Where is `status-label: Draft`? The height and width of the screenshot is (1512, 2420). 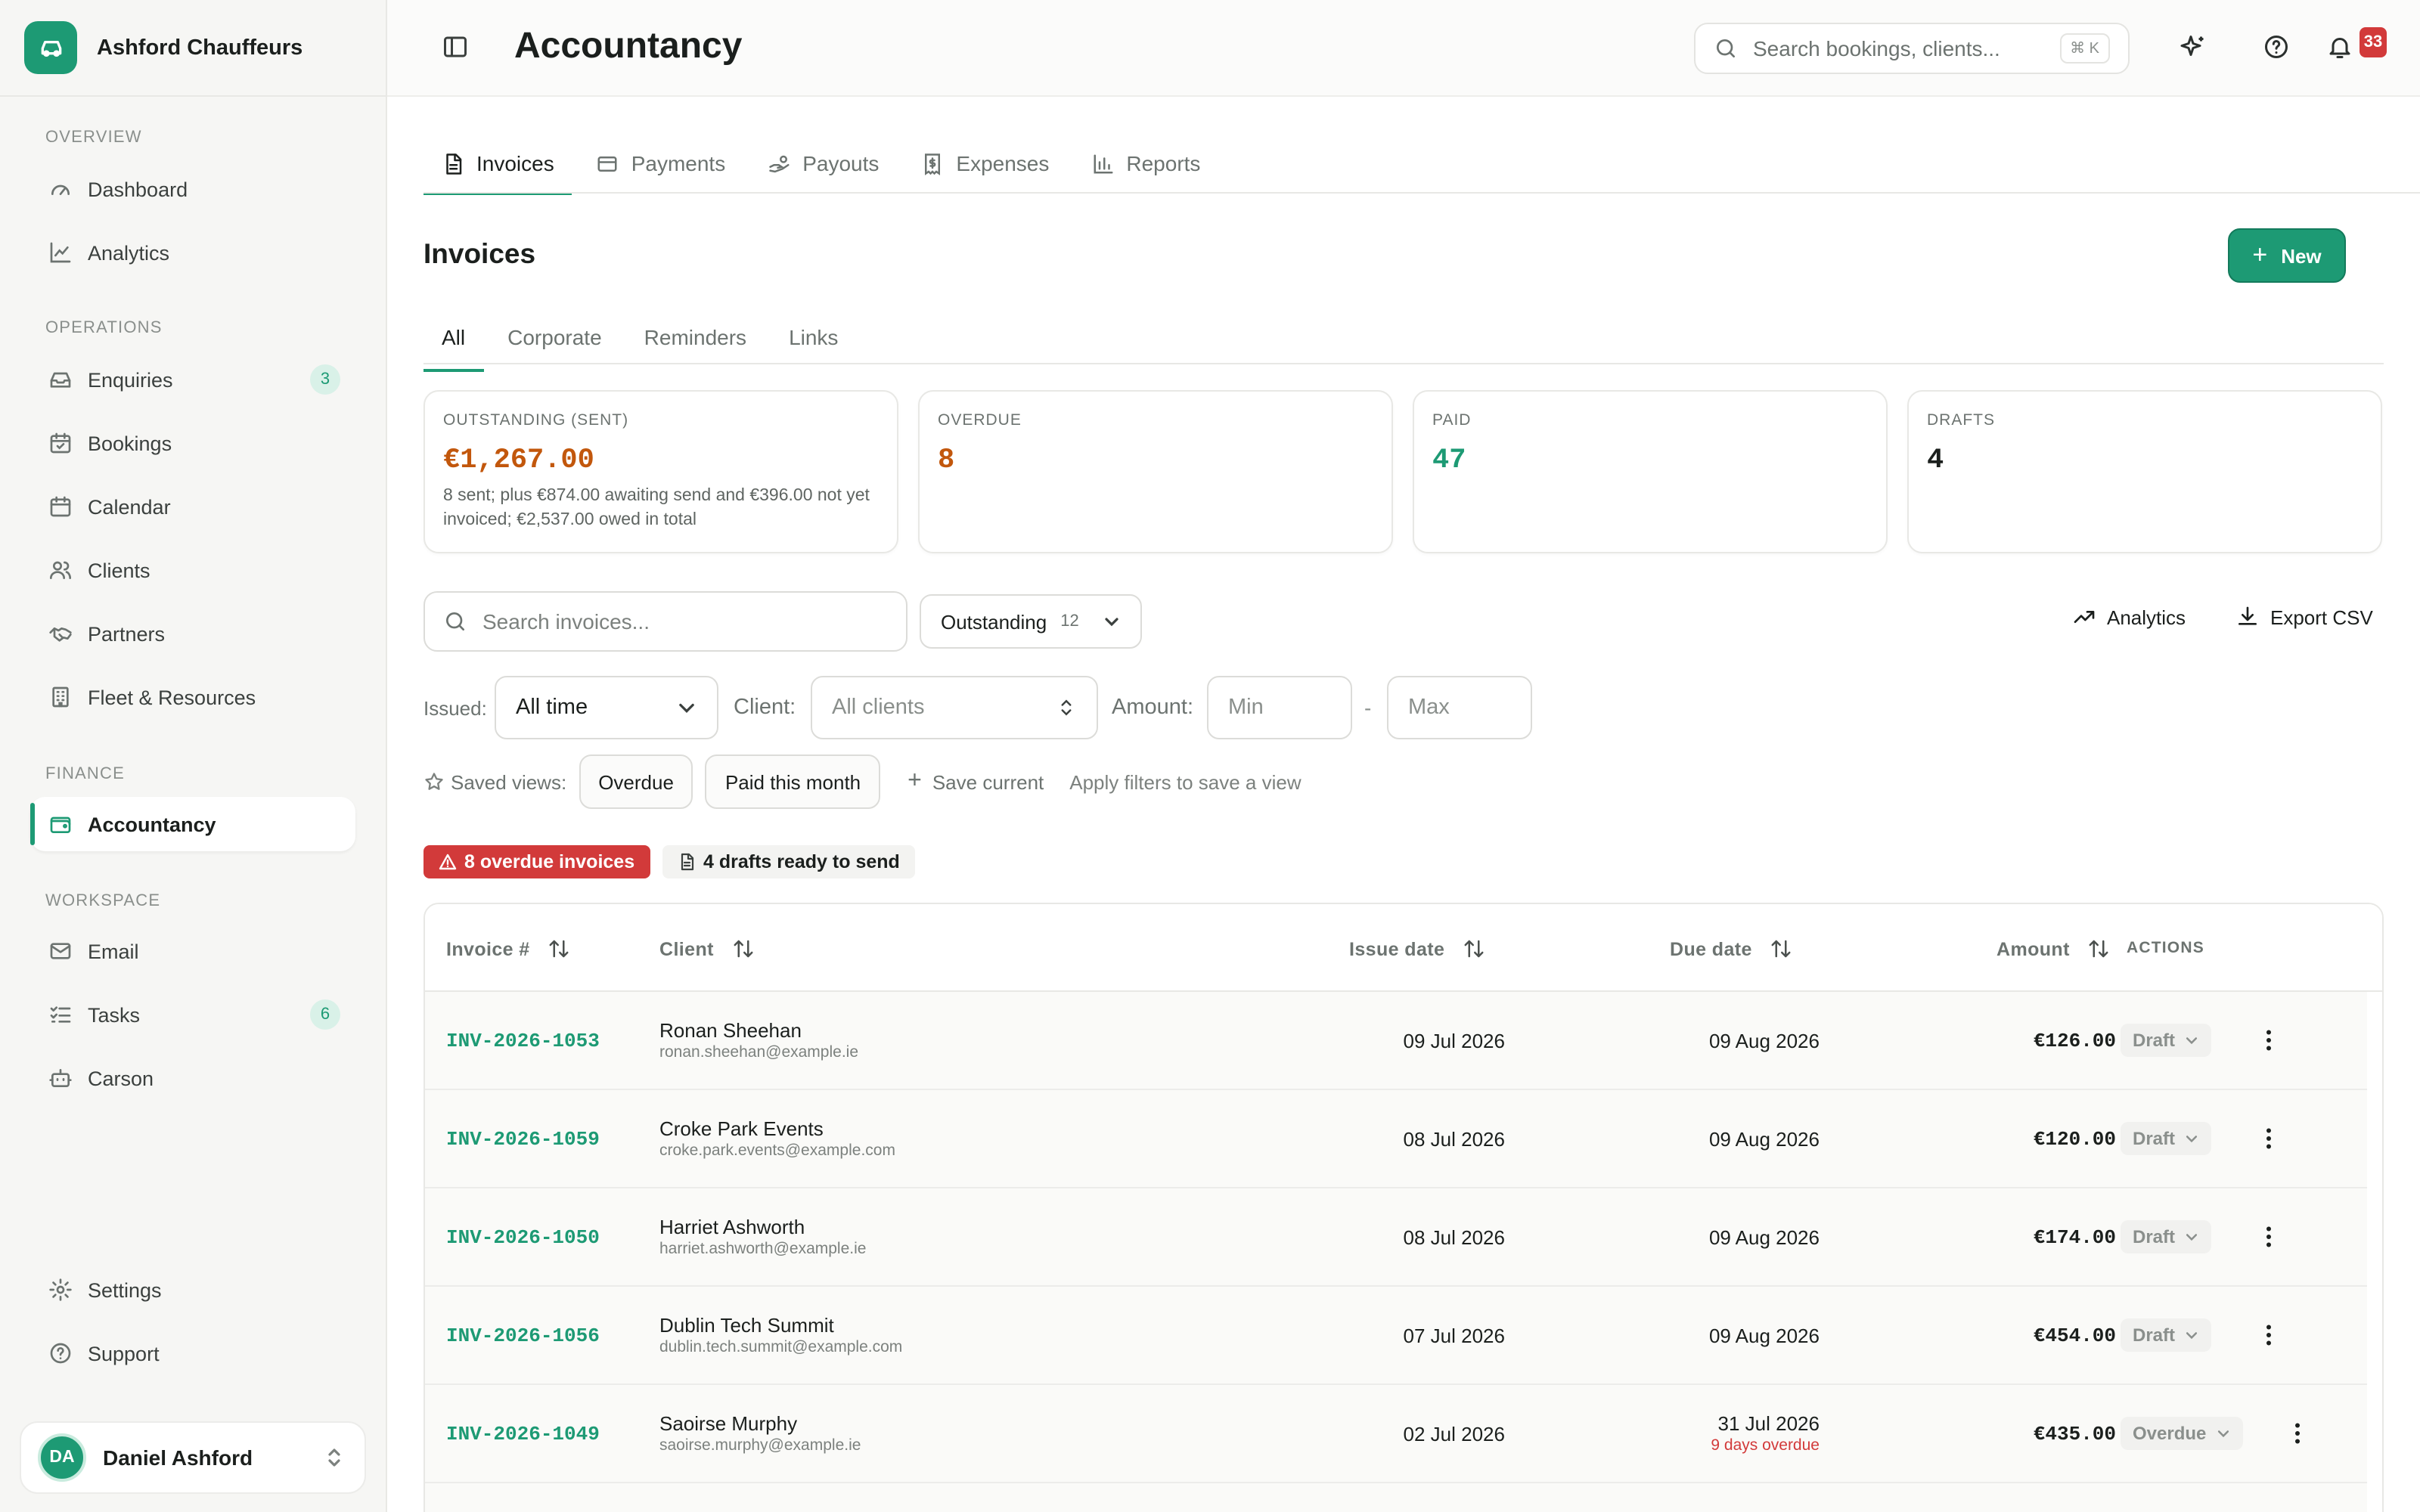
status-label: Draft is located at coordinates (2154, 1138).